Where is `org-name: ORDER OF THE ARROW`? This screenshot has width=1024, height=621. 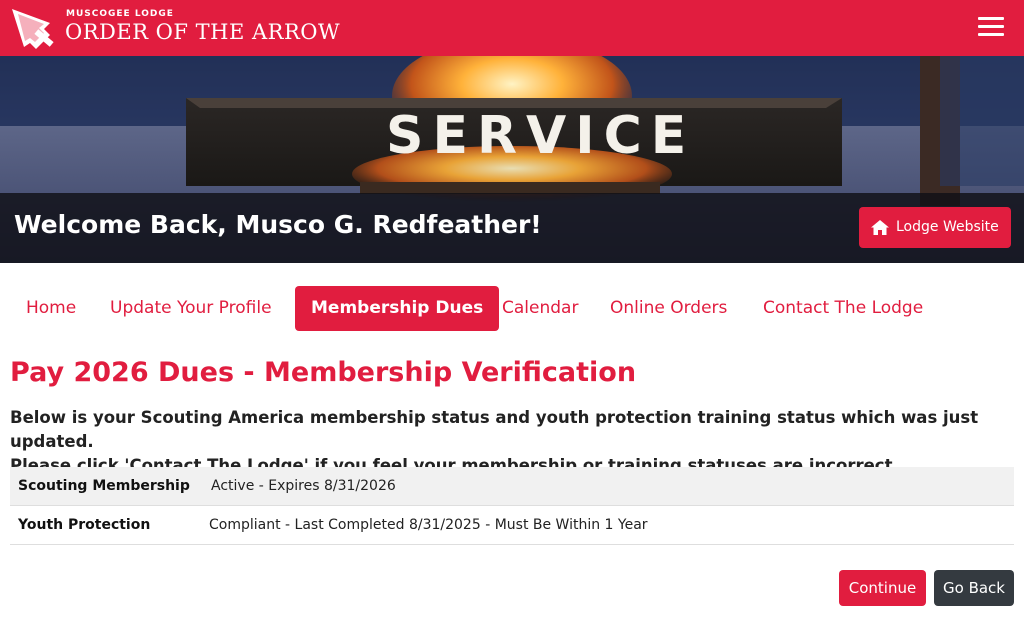 org-name: ORDER OF THE ARROW is located at coordinates (202, 32).